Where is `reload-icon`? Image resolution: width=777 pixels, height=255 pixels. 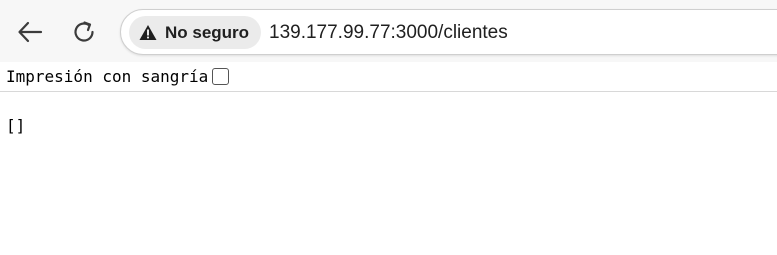
reload-icon is located at coordinates (84, 32).